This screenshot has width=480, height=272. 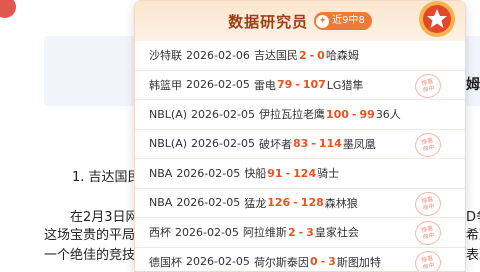 I want to click on match-away-score: 107, so click(x=314, y=84).